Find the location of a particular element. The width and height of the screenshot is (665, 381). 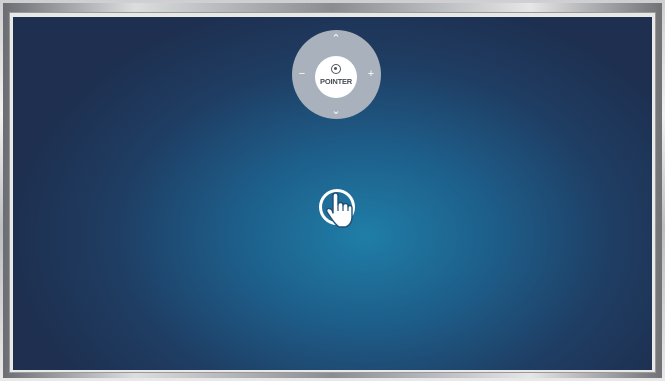

directional-pad: ⌃ ⌄ − + POINTER is located at coordinates (336, 74).